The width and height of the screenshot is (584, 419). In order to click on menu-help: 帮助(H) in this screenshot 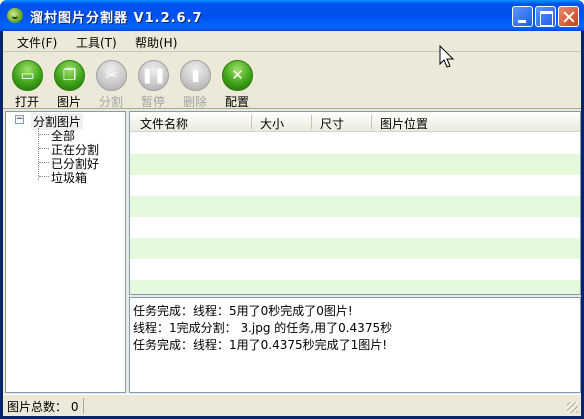, I will do `click(156, 42)`.